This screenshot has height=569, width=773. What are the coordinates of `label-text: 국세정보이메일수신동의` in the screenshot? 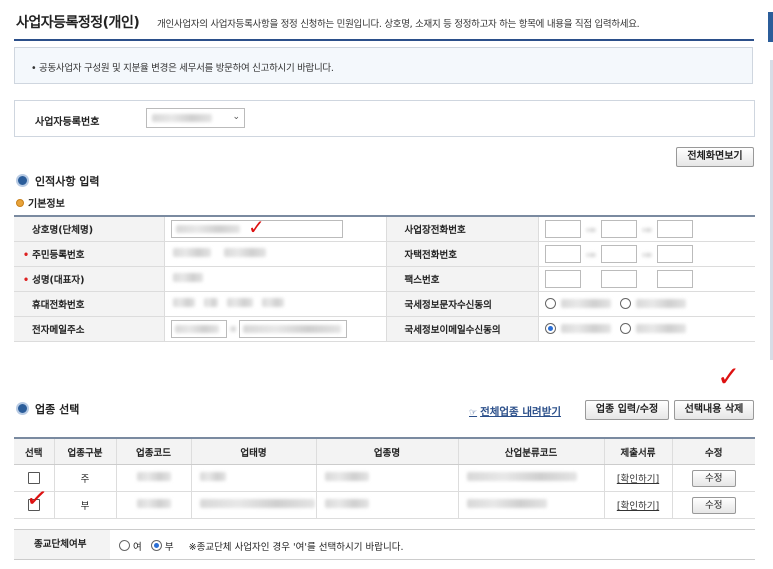 It's located at (452, 330).